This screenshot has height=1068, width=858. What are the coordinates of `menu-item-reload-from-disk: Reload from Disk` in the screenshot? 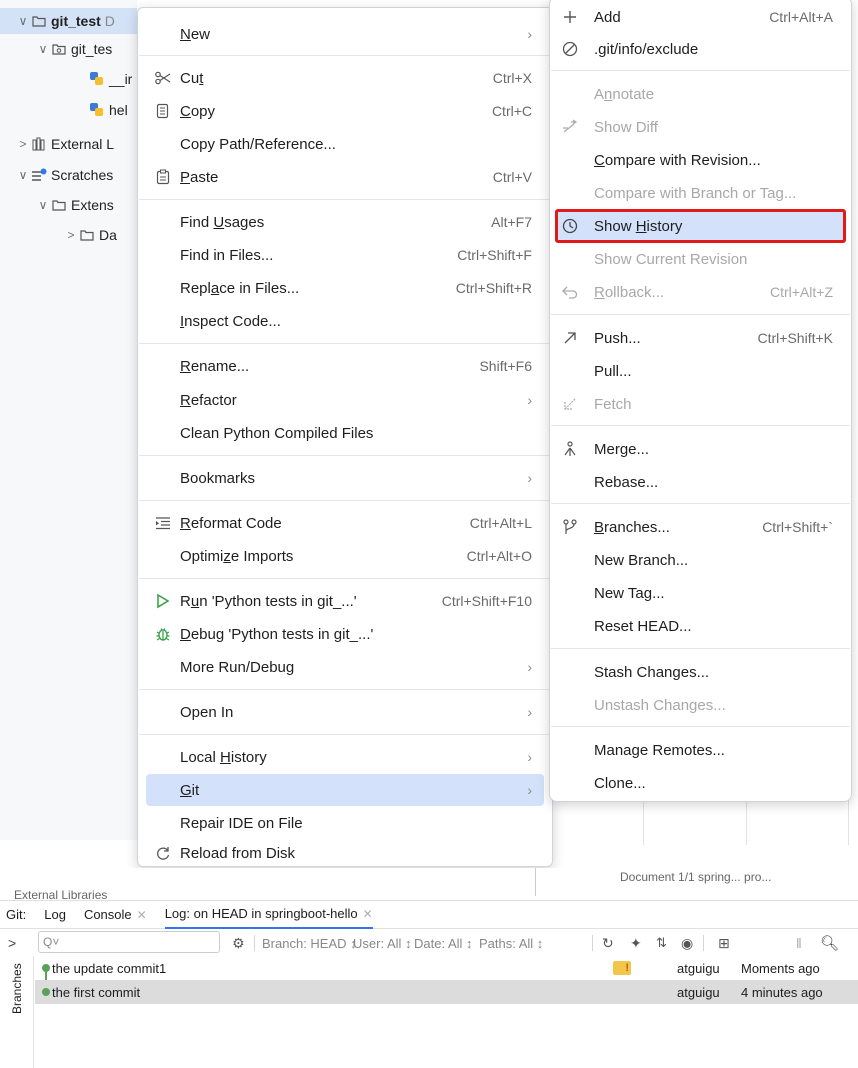 It's located at (345, 853).